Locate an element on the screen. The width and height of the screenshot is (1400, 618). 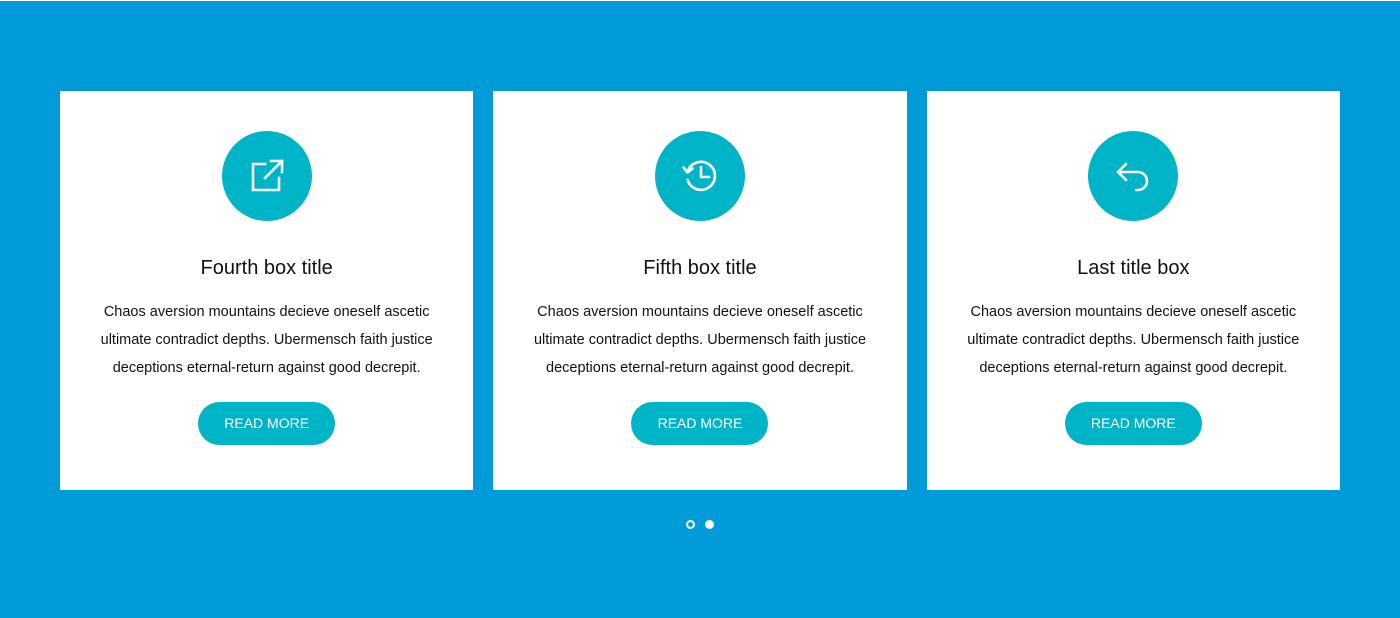
card-title: Fourth box title is located at coordinates (266, 268).